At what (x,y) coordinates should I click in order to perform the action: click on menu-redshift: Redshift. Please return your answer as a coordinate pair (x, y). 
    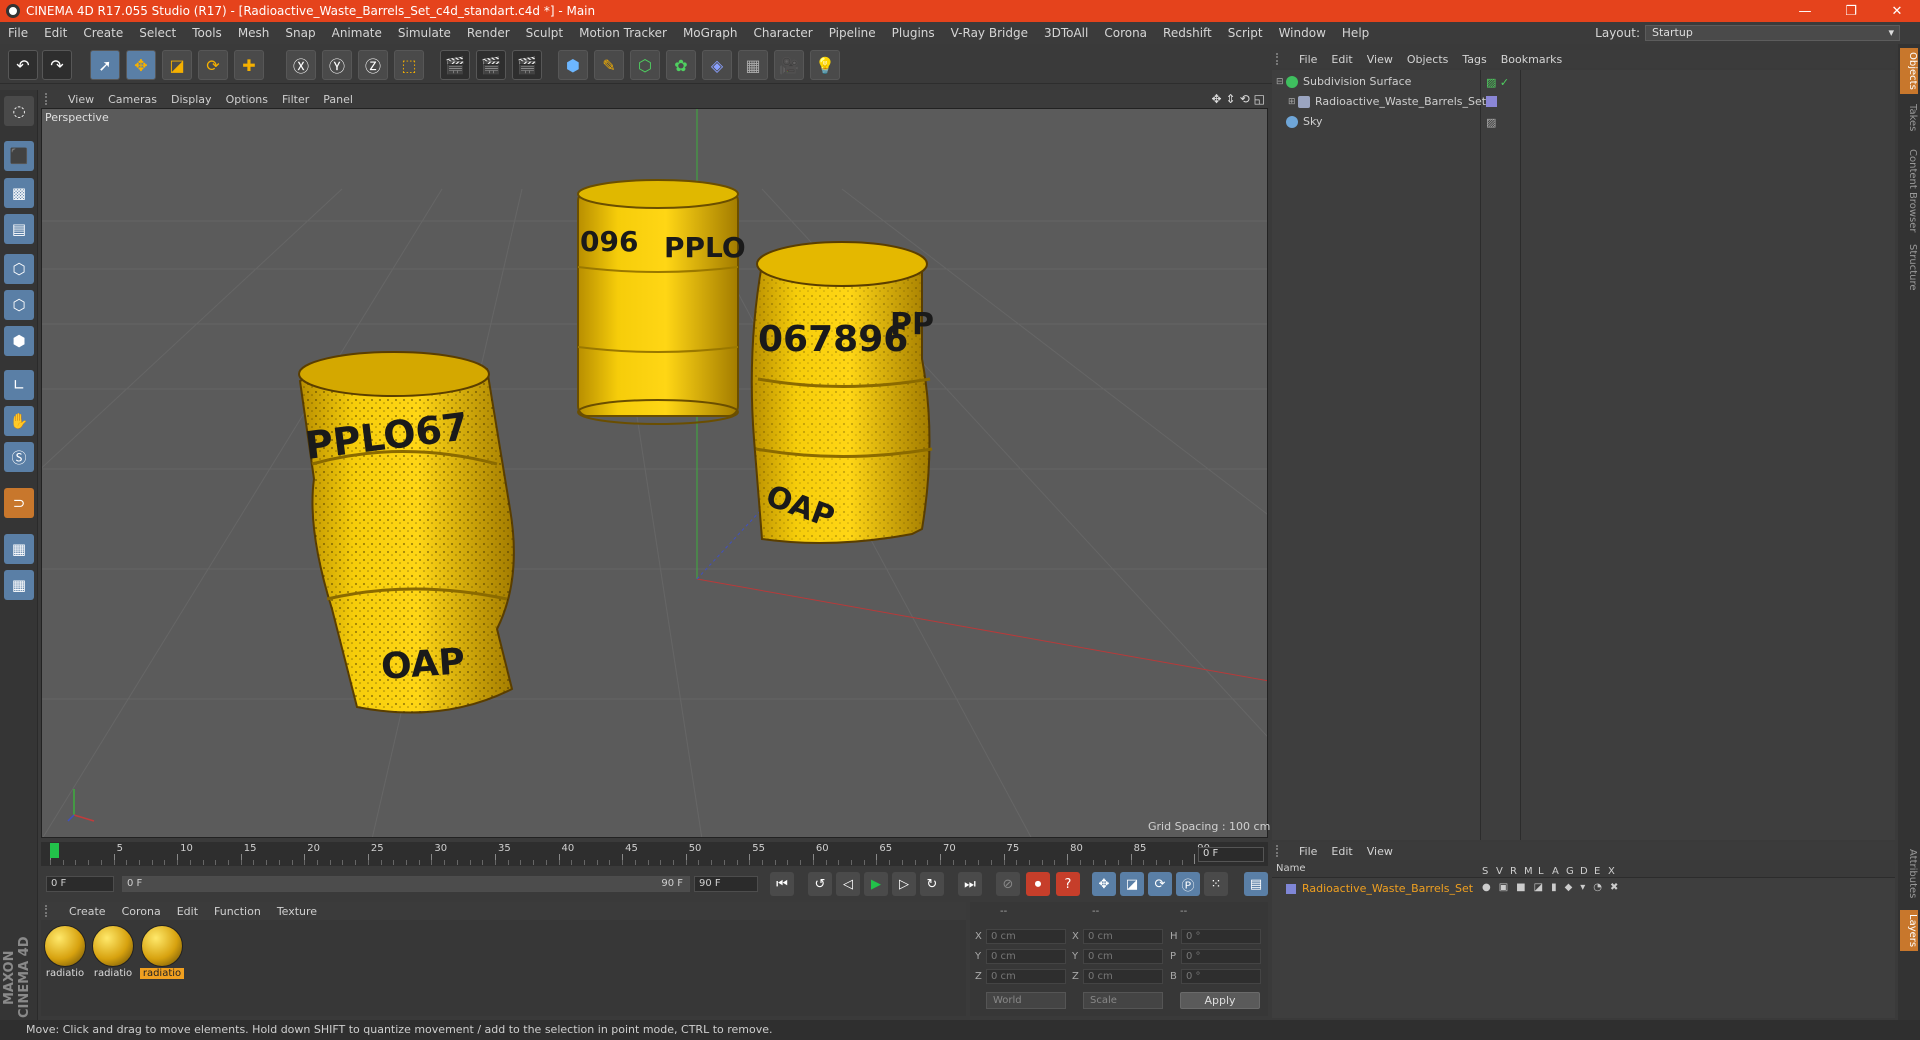
    Looking at the image, I should click on (1187, 33).